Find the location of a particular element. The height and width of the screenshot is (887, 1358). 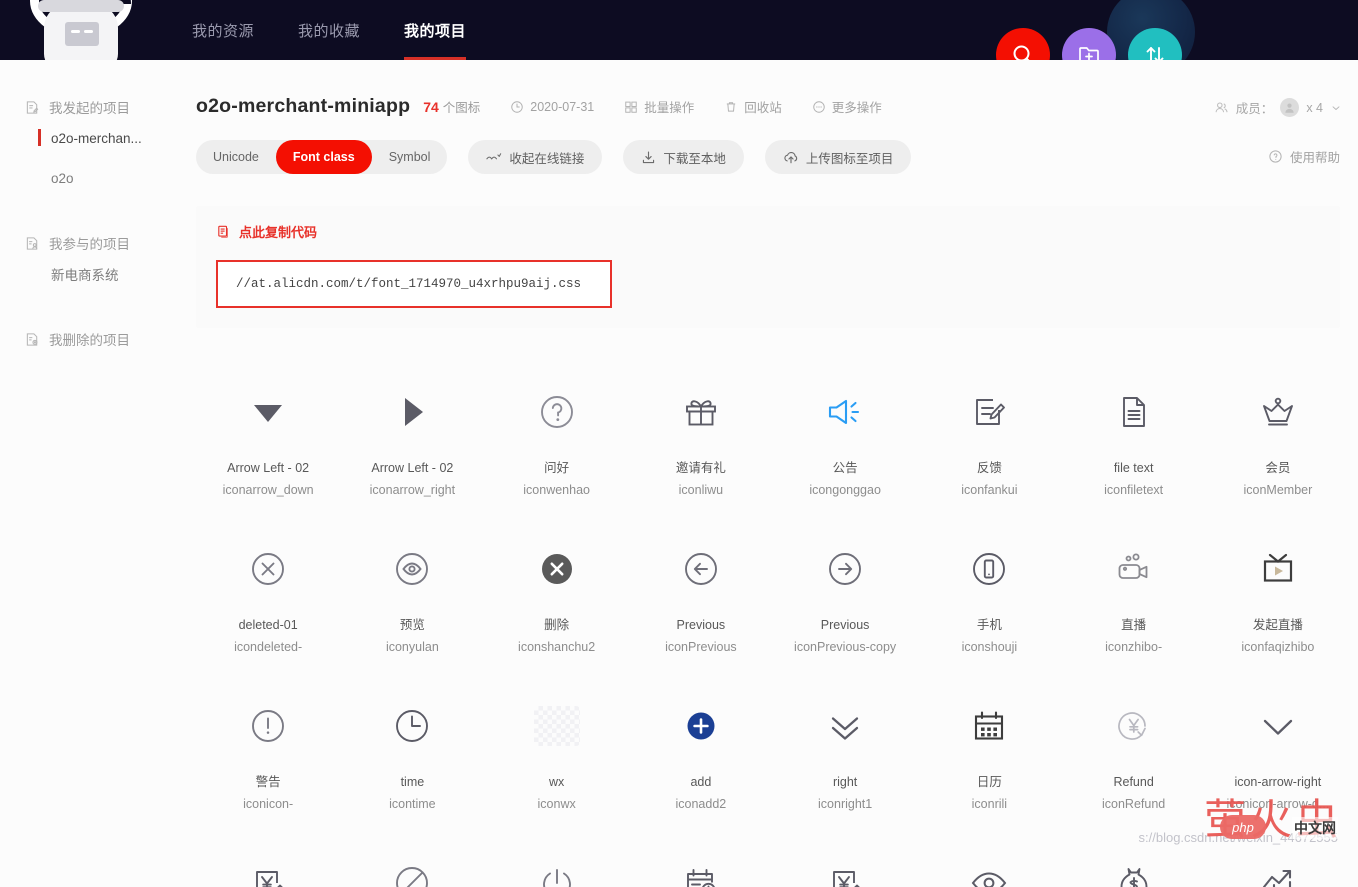

sidebar-group-deleted: 我删除的项目 is located at coordinates (96, 339).